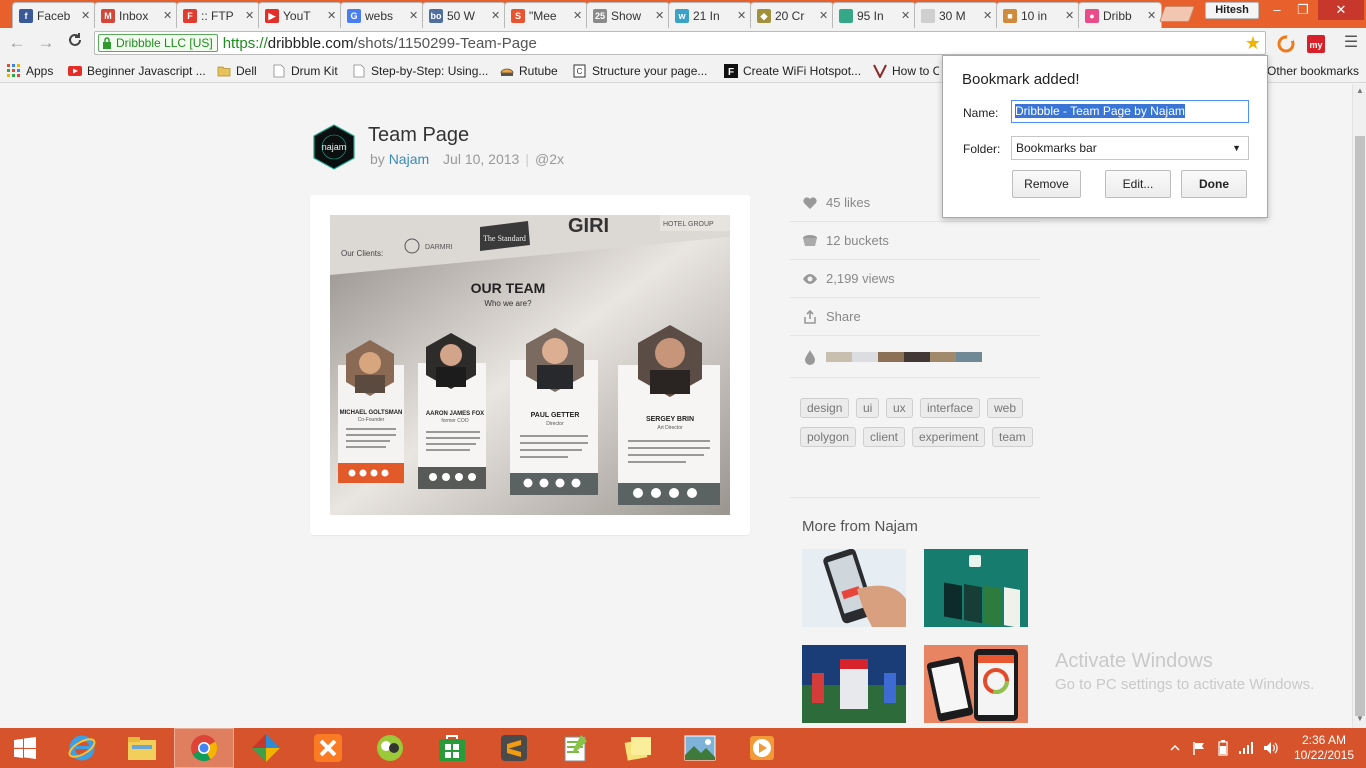 The width and height of the screenshot is (1366, 768). Describe the element at coordinates (409, 159) in the screenshot. I see `author-link: Najam` at that location.